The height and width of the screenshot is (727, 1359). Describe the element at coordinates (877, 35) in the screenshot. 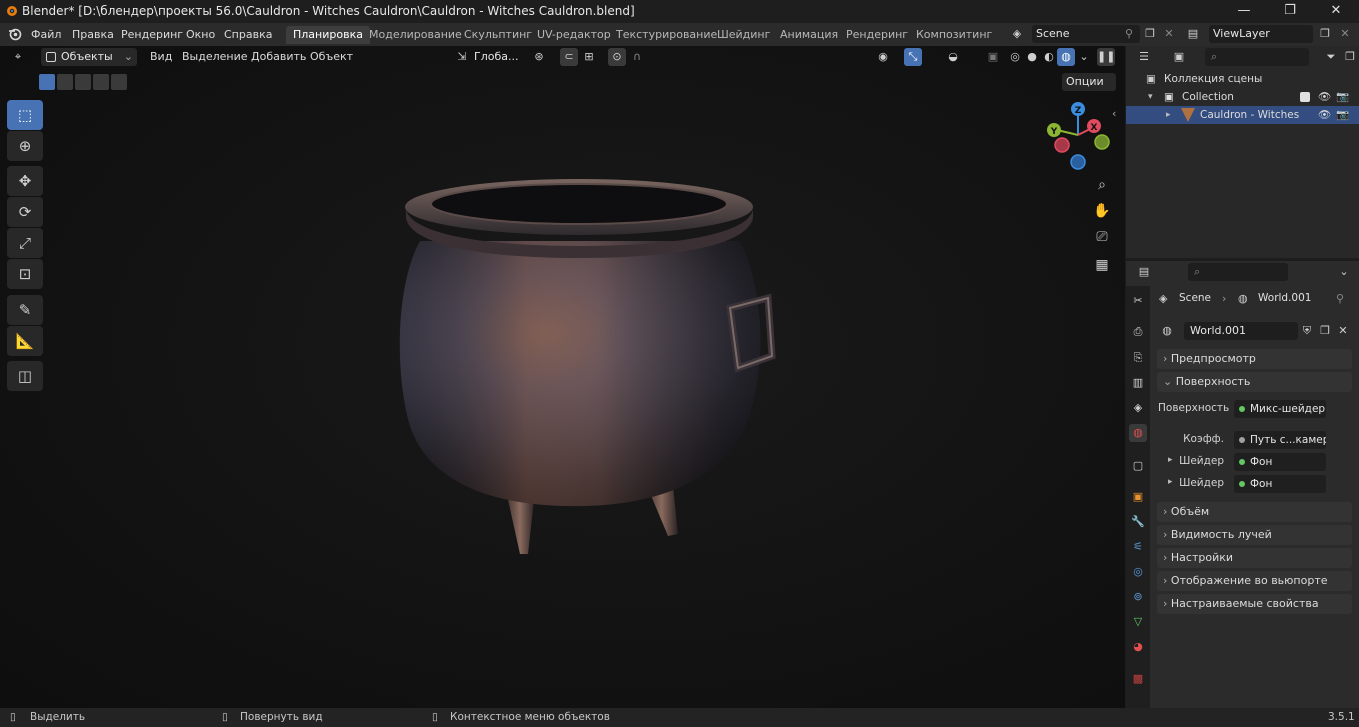

I see `tab-rendering: Рендеринг` at that location.